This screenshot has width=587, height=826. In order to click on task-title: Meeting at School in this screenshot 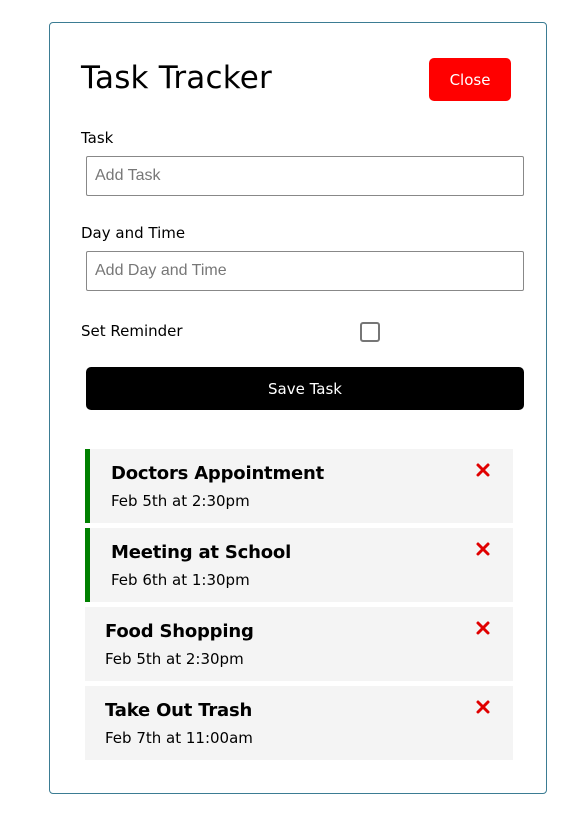, I will do `click(201, 552)`.